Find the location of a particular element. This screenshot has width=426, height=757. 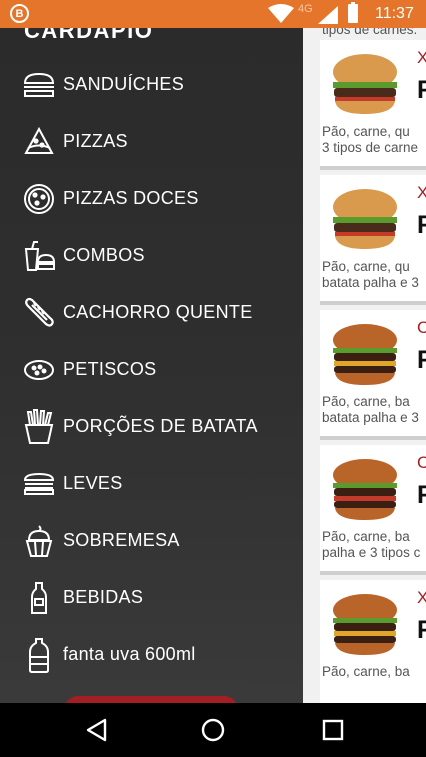

menu-item-bebidas: BEBIDAS is located at coordinates (151, 597).